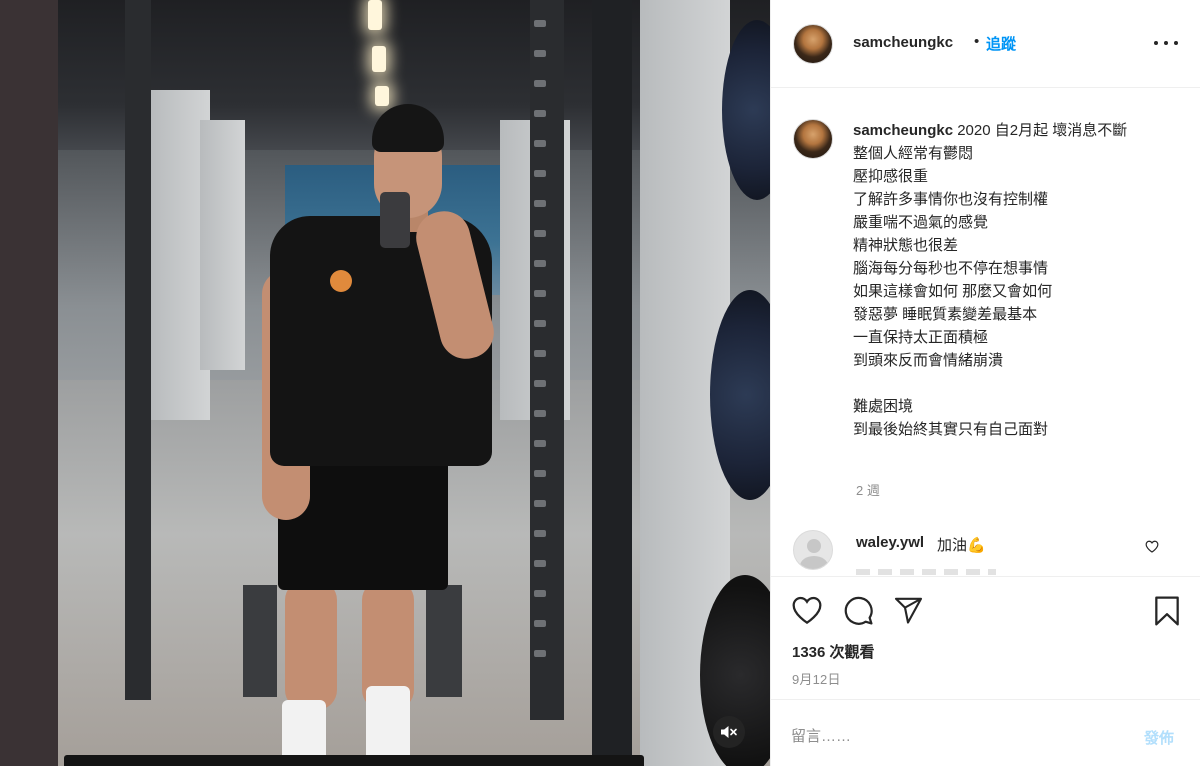 Image resolution: width=1200 pixels, height=766 pixels. Describe the element at coordinates (1166, 43) in the screenshot. I see `more-options-button` at that location.